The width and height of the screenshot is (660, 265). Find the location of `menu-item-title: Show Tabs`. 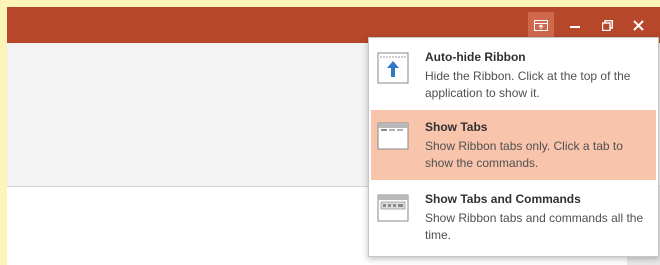

menu-item-title: Show Tabs is located at coordinates (456, 127).